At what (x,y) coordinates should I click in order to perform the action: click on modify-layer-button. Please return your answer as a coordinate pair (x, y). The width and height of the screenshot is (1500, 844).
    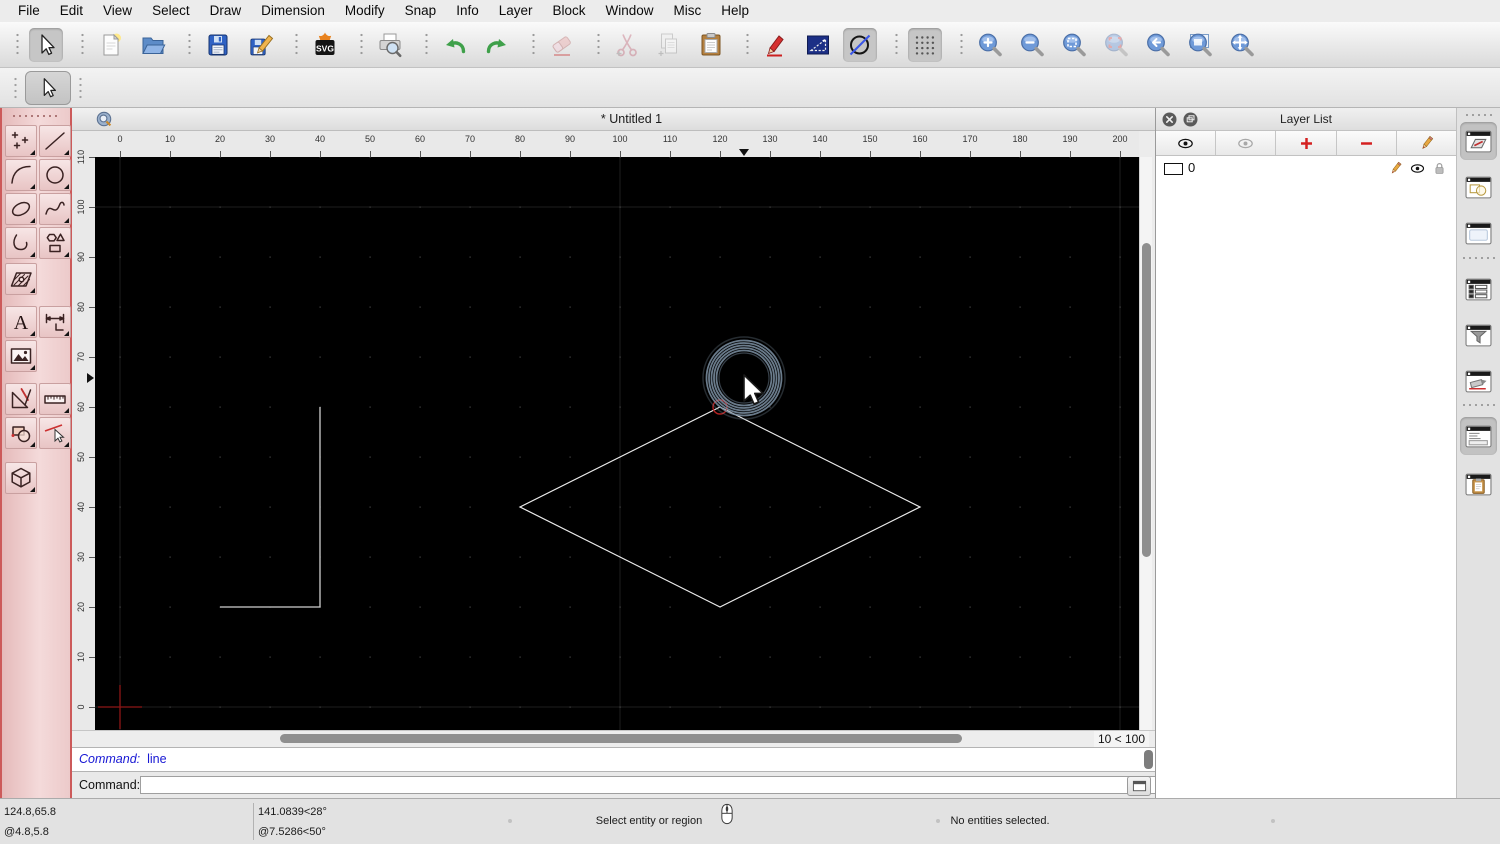
    Looking at the image, I should click on (1426, 143).